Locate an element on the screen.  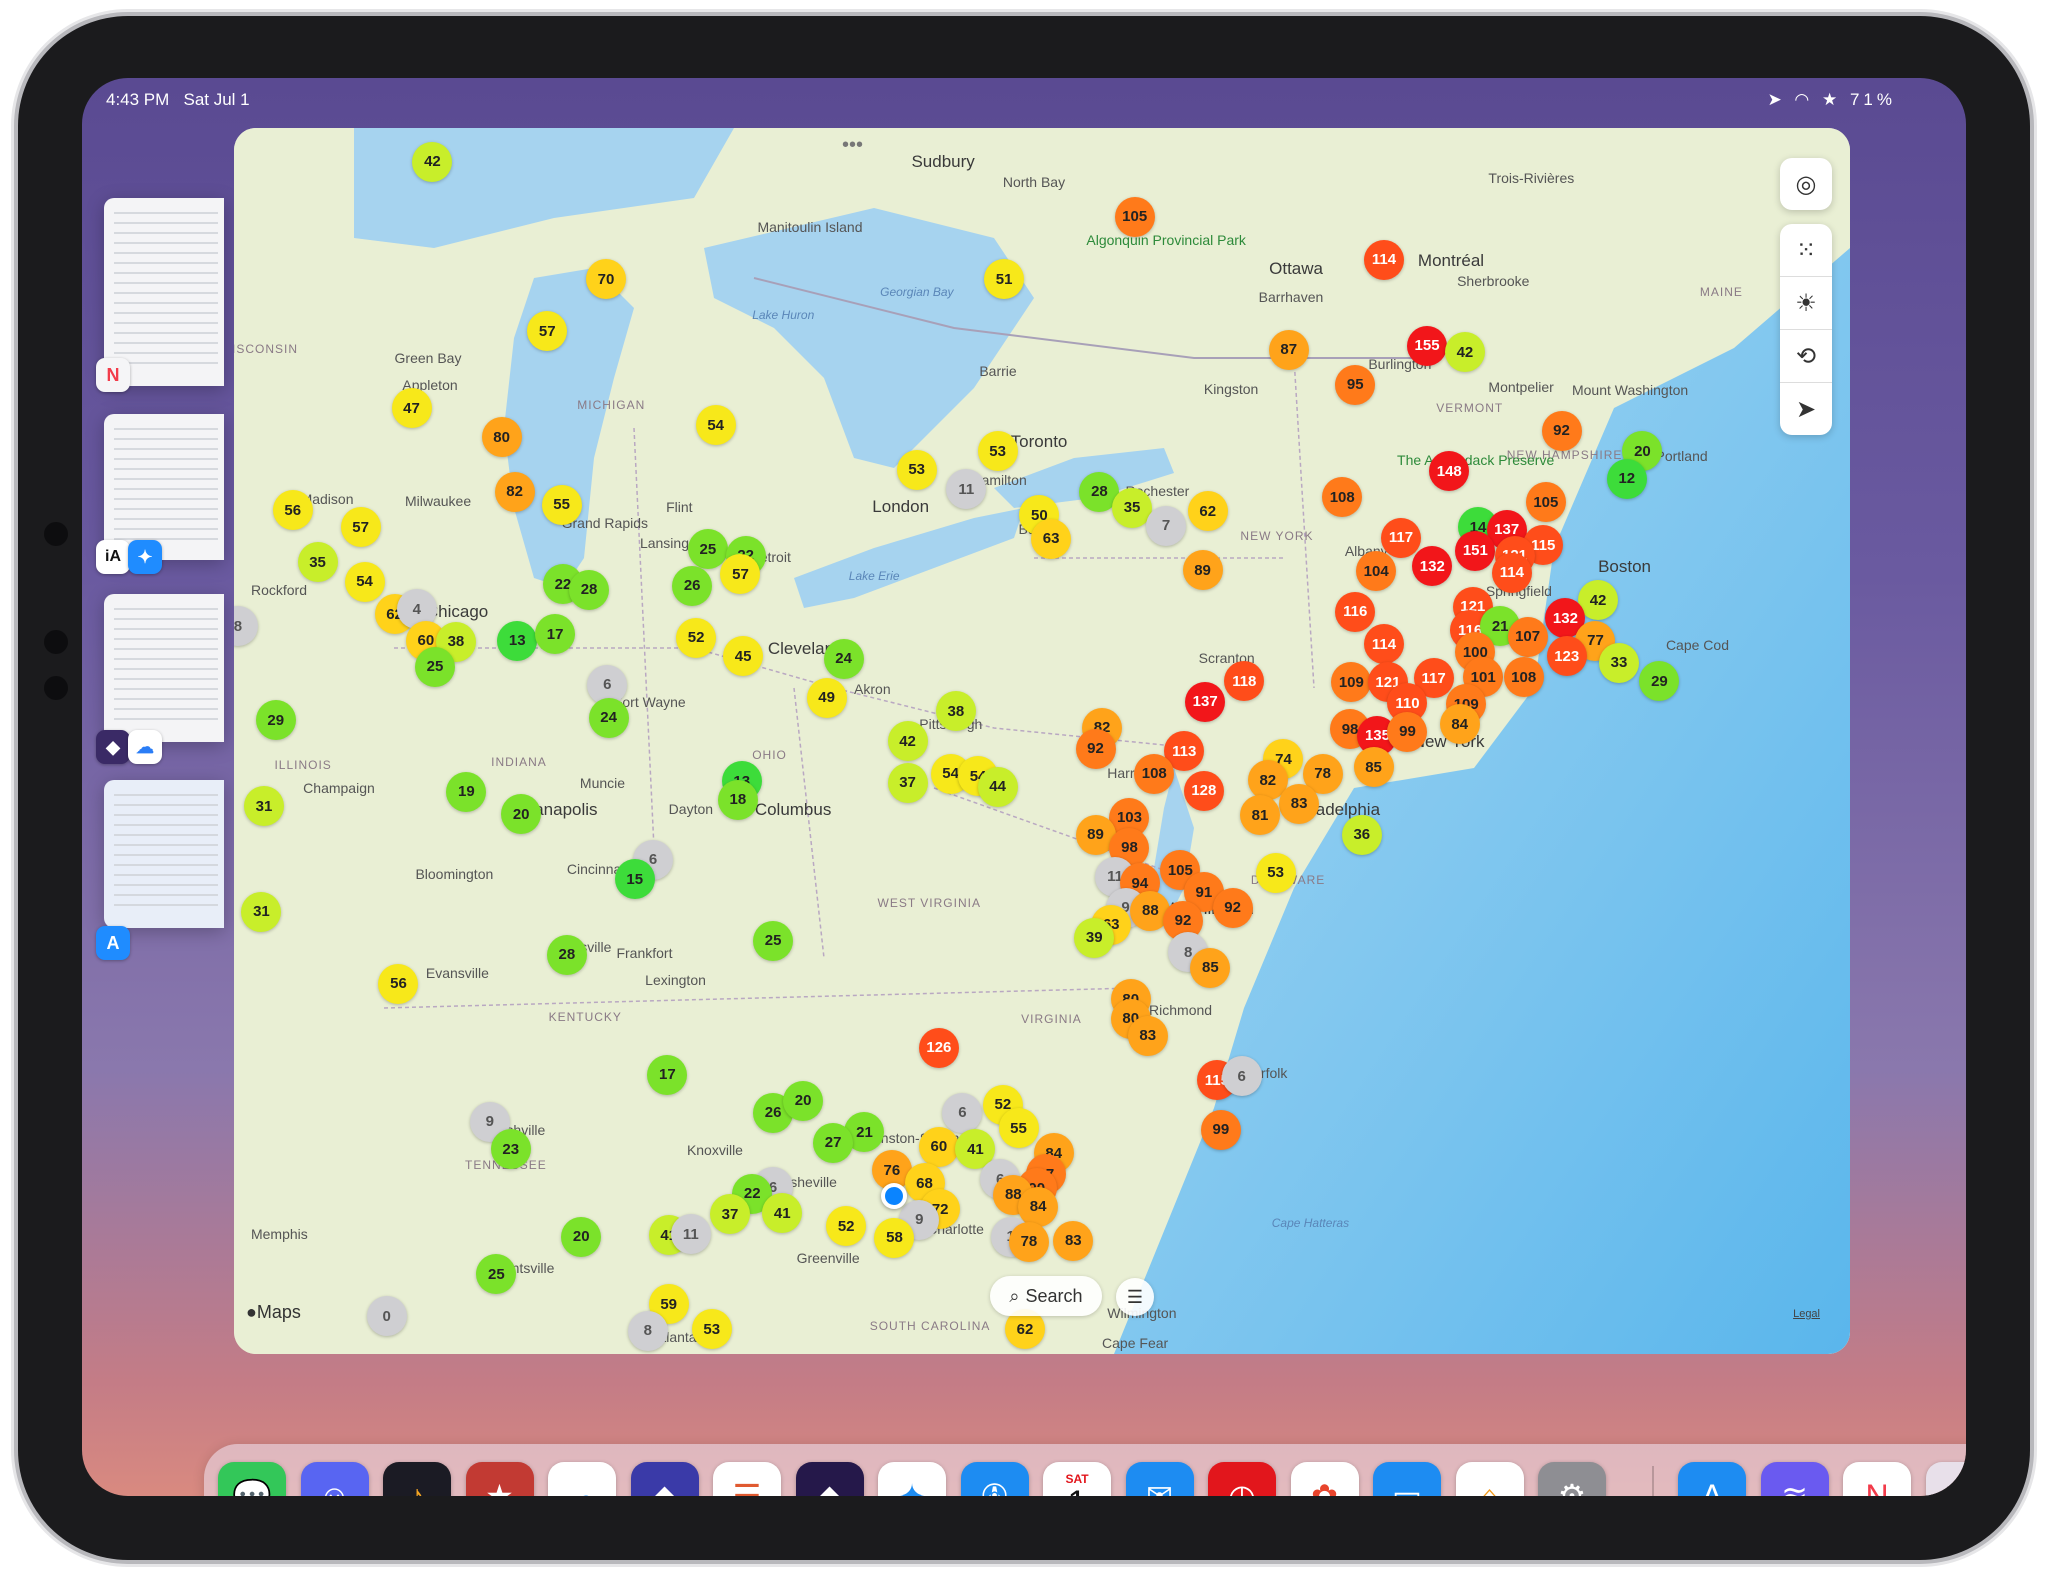
aqi-marker: 108 is located at coordinates (1523, 677).